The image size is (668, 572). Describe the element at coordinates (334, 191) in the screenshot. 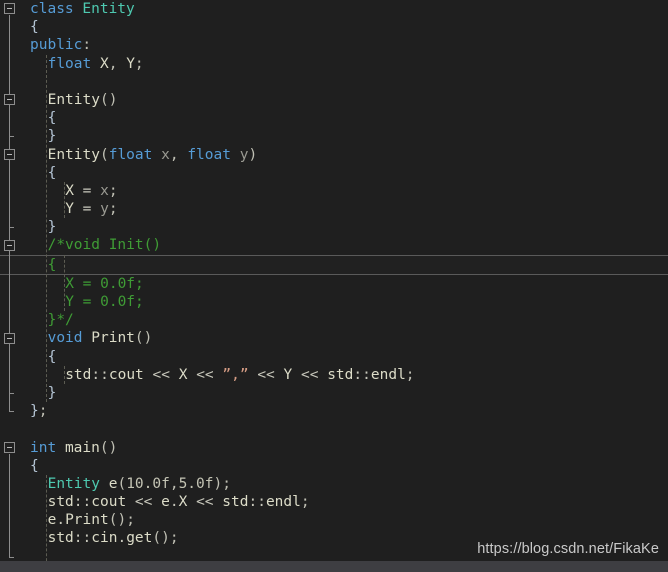

I see `code-line: X = x;` at that location.